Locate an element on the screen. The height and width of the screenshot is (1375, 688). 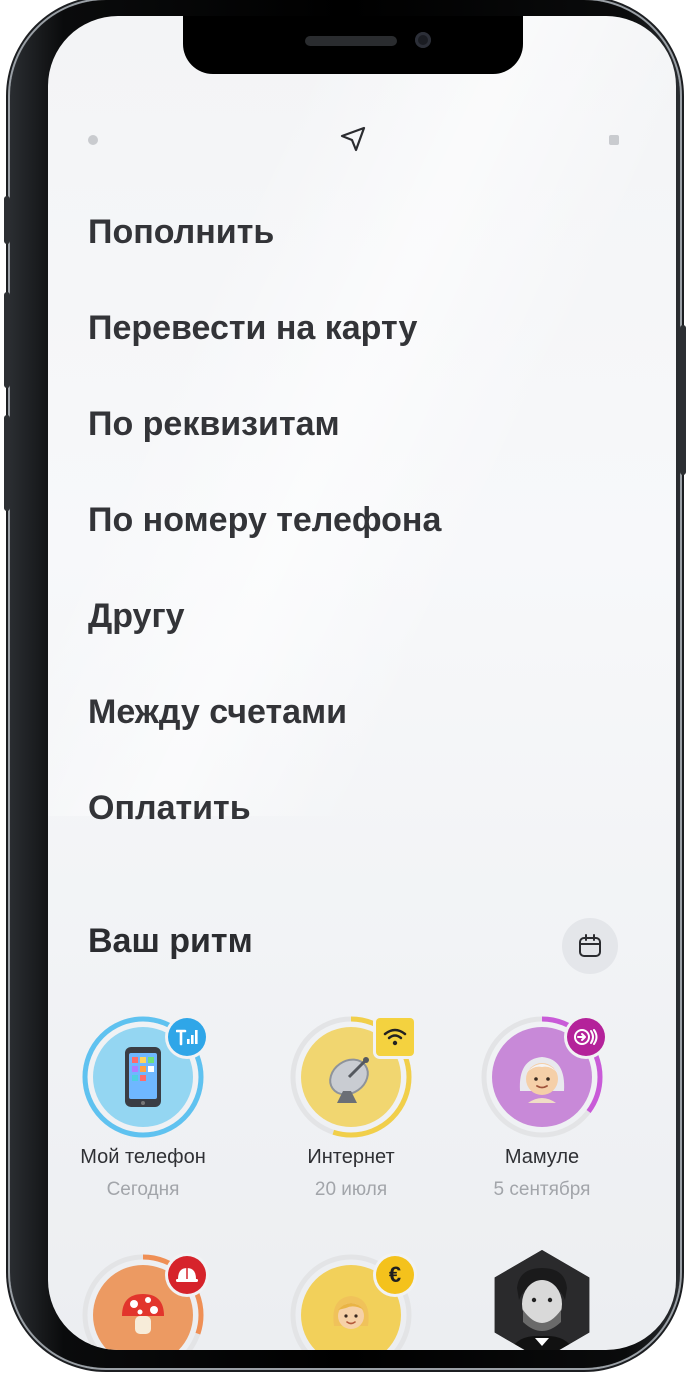
signal-icon is located at coordinates (187, 1037).